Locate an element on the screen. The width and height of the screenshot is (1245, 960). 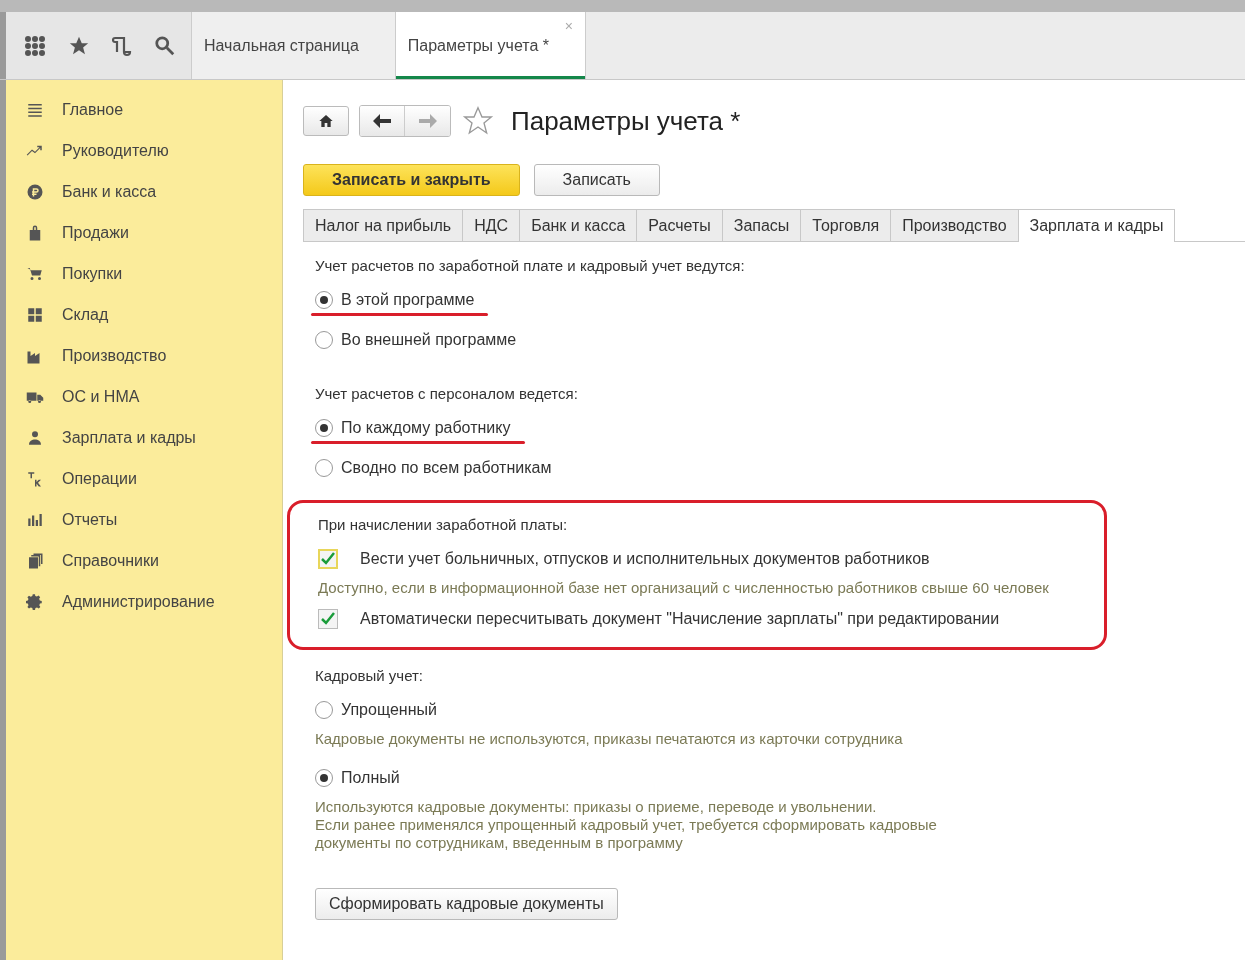
home-icon is located at coordinates (326, 121).